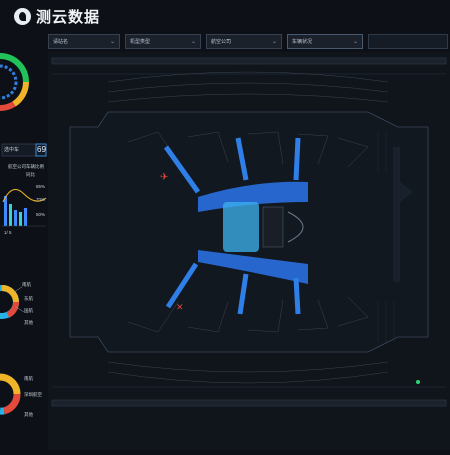 The width and height of the screenshot is (450, 455). What do you see at coordinates (40, 199) in the screenshot?
I see `pct-label: 70%` at bounding box center [40, 199].